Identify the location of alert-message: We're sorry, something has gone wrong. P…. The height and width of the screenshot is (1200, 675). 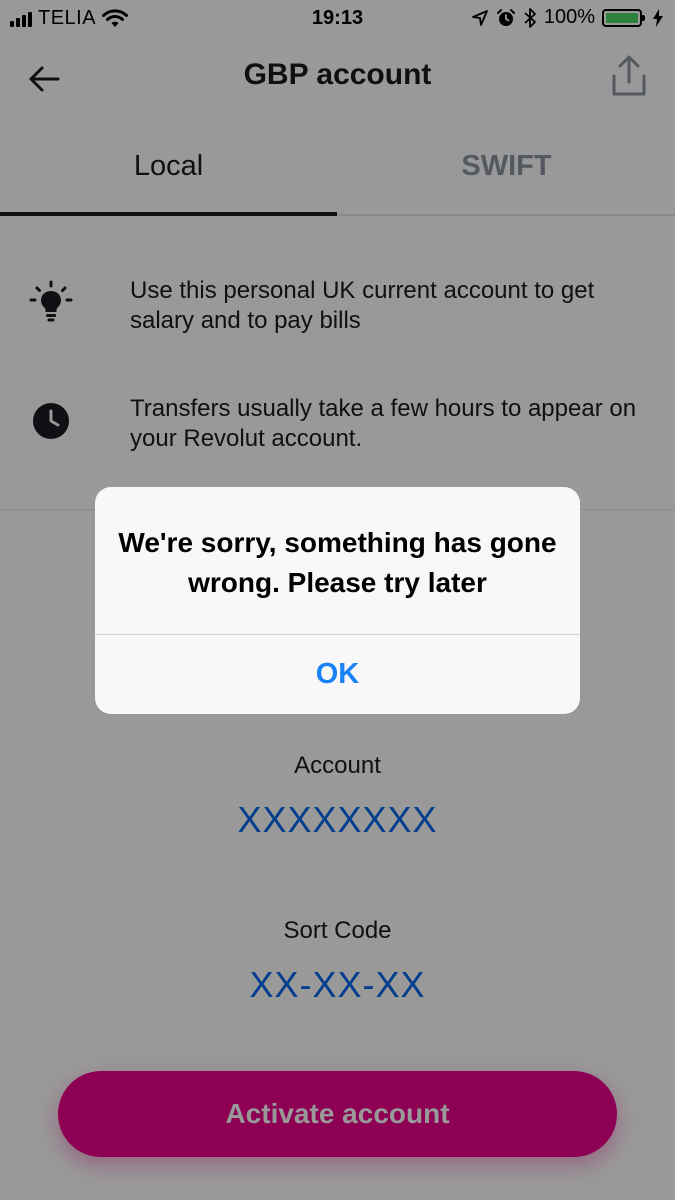
(337, 562).